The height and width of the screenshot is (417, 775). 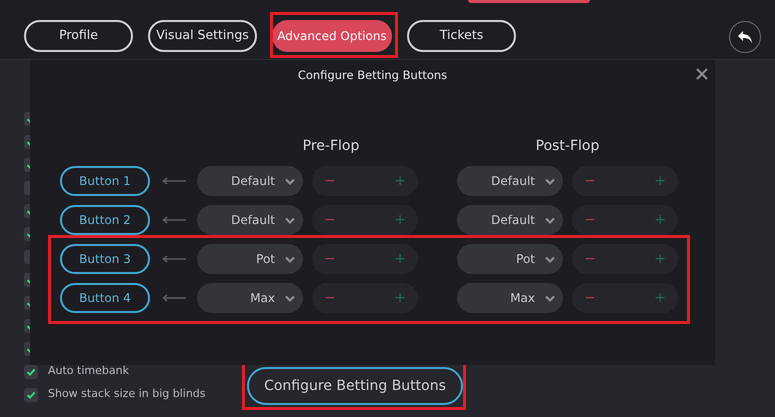 What do you see at coordinates (461, 36) in the screenshot?
I see `tab: Tickets` at bounding box center [461, 36].